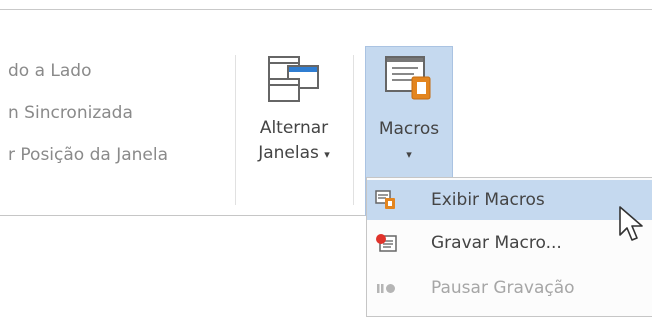 The height and width of the screenshot is (325, 652). I want to click on menu-item-label: Exibir Macros, so click(488, 200).